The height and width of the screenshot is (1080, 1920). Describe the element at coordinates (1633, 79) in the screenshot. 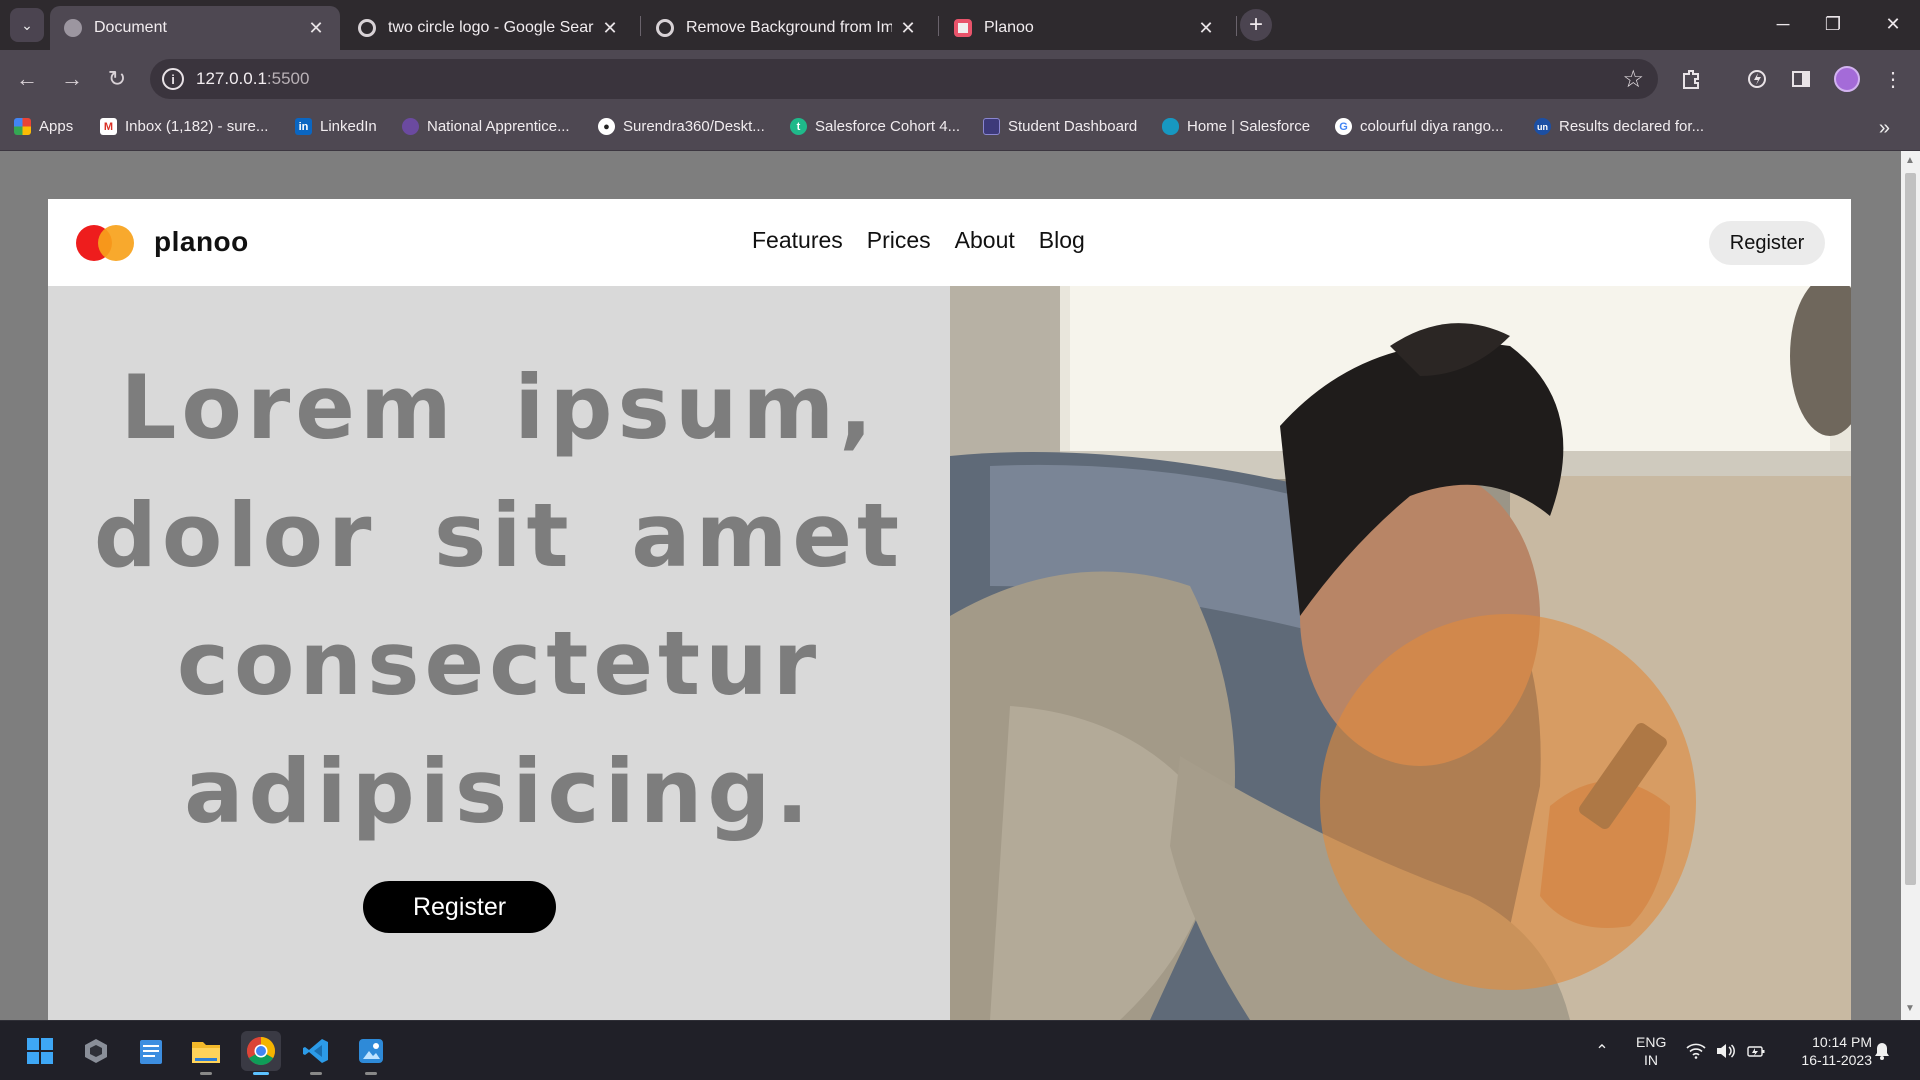

I see `bookmark-star-icon: ☆` at that location.